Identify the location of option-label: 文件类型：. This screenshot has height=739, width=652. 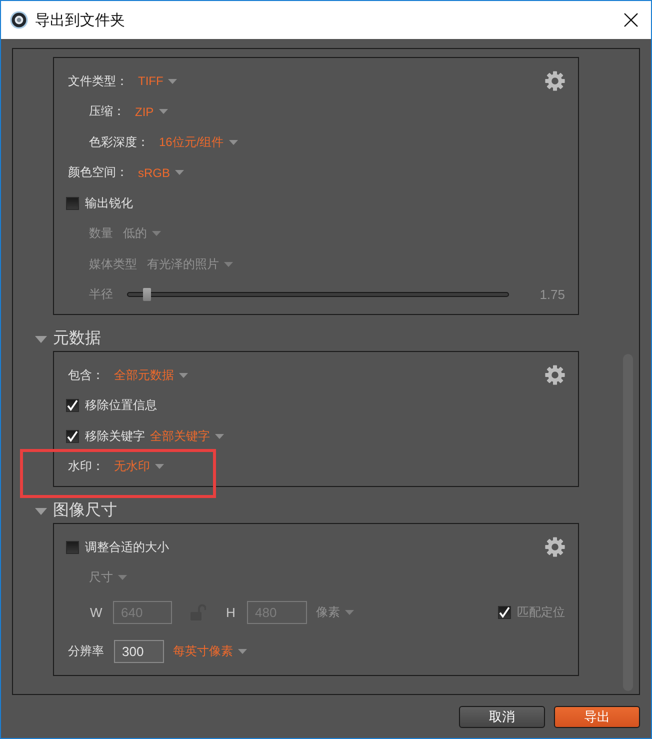
(98, 81).